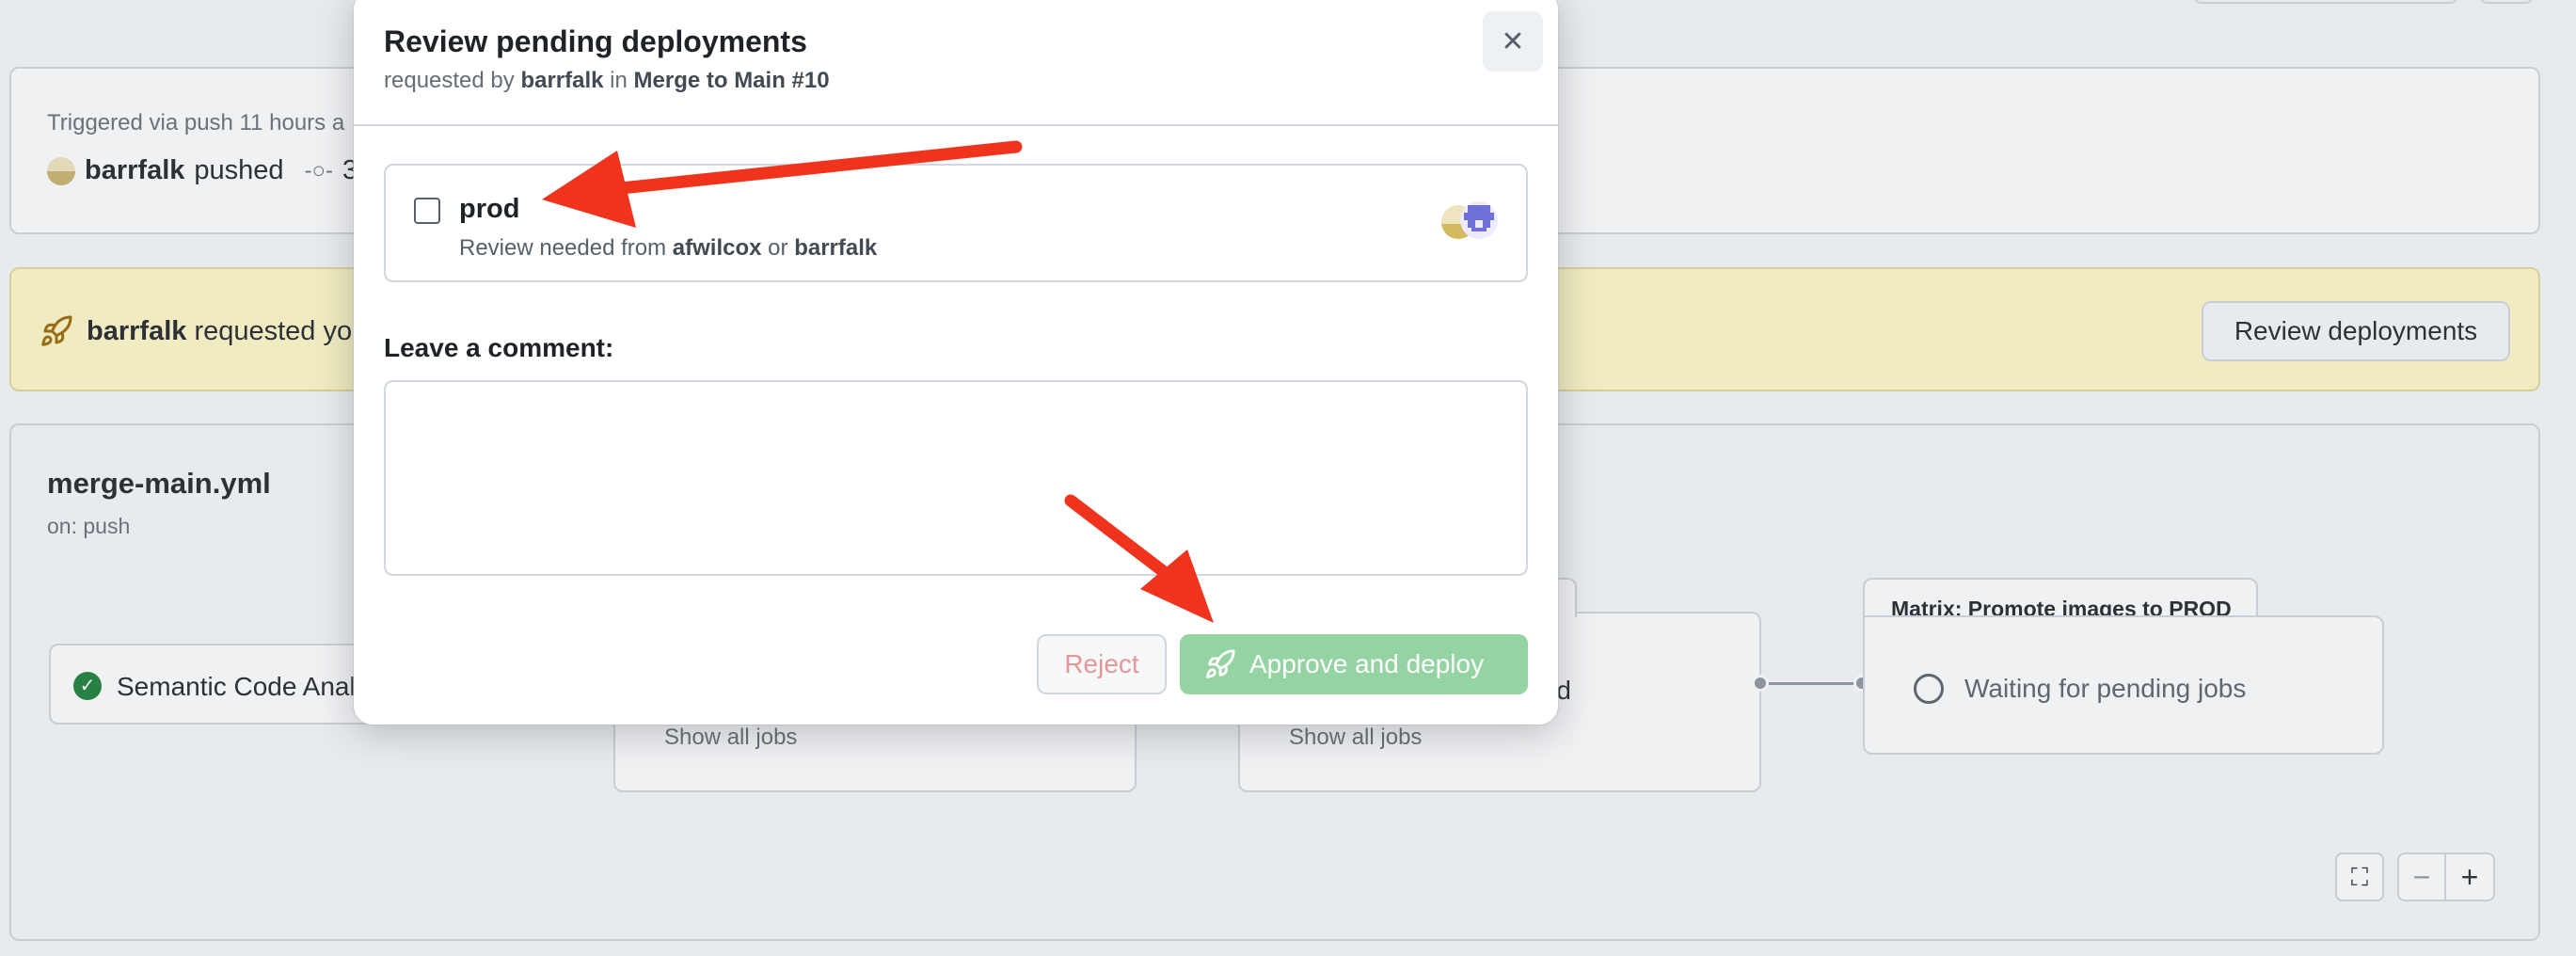 This screenshot has height=956, width=2576. What do you see at coordinates (563, 248) in the screenshot?
I see `review-prefix: Review needed from` at bounding box center [563, 248].